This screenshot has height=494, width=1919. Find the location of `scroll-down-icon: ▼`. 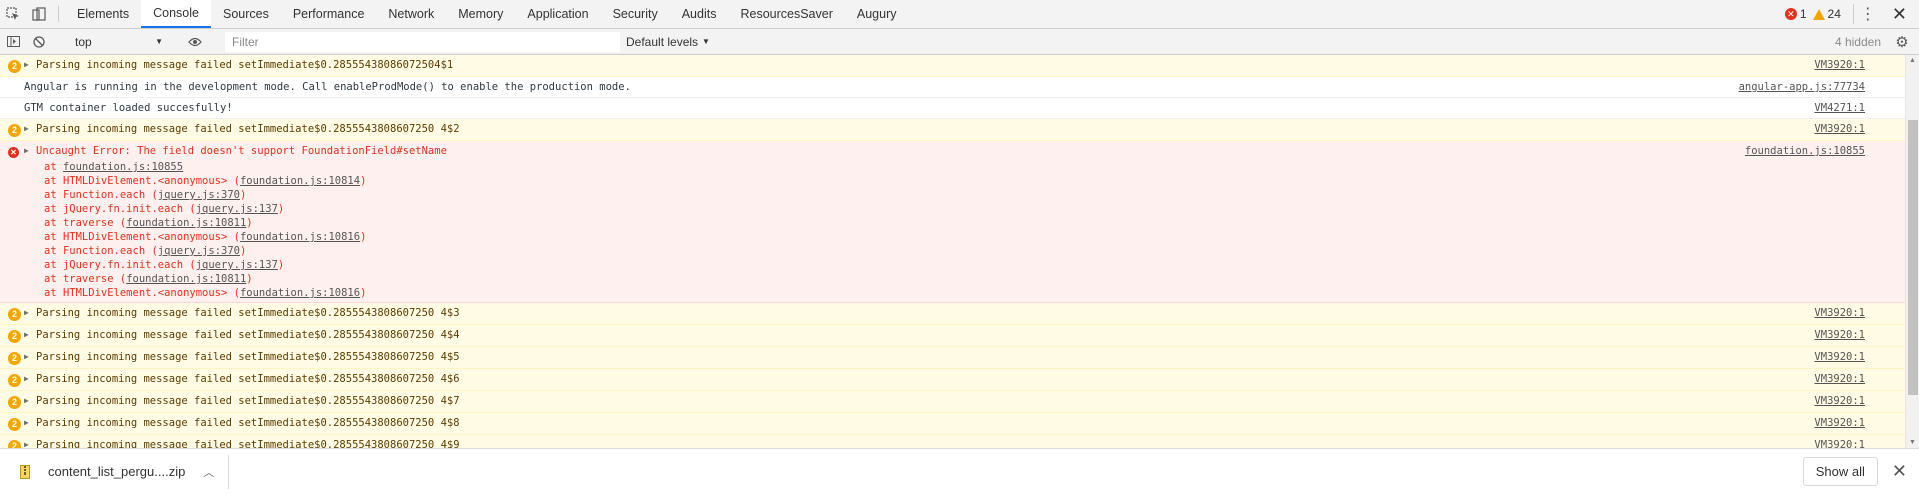

scroll-down-icon: ▼ is located at coordinates (1912, 442).